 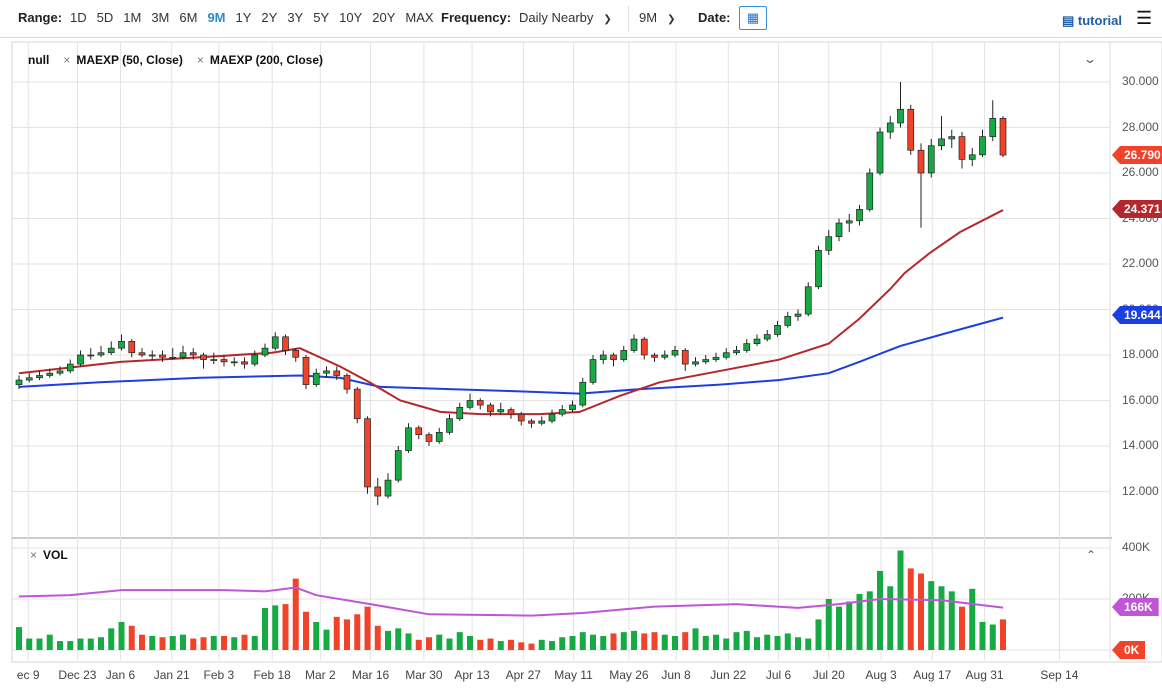 What do you see at coordinates (676, 675) in the screenshot?
I see `x-tick-label: Jun 8` at bounding box center [676, 675].